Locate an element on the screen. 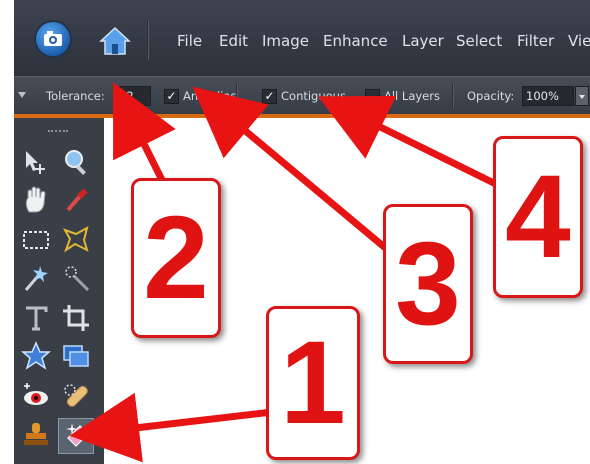 Image resolution: width=590 pixels, height=464 pixels. callout-1: 1 is located at coordinates (313, 383).